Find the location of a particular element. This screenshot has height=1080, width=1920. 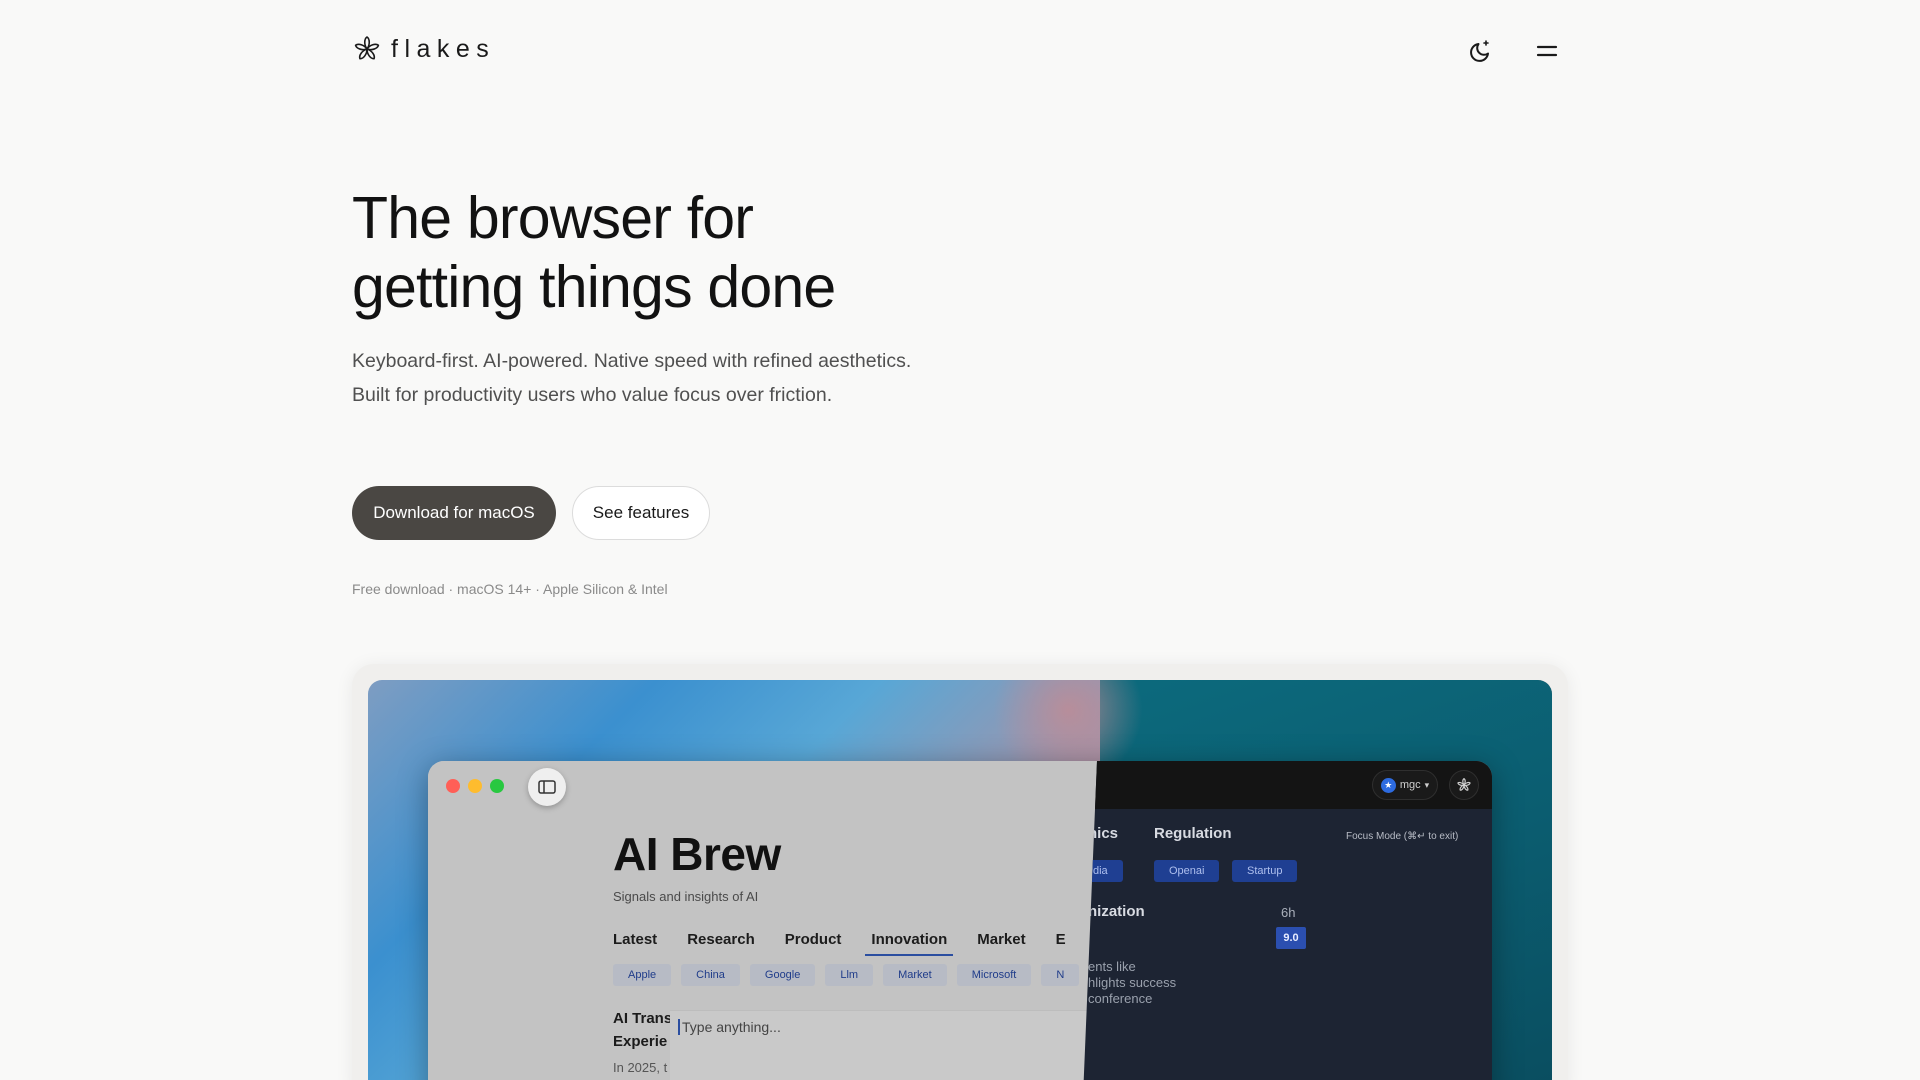

menu-button is located at coordinates (1547, 51).